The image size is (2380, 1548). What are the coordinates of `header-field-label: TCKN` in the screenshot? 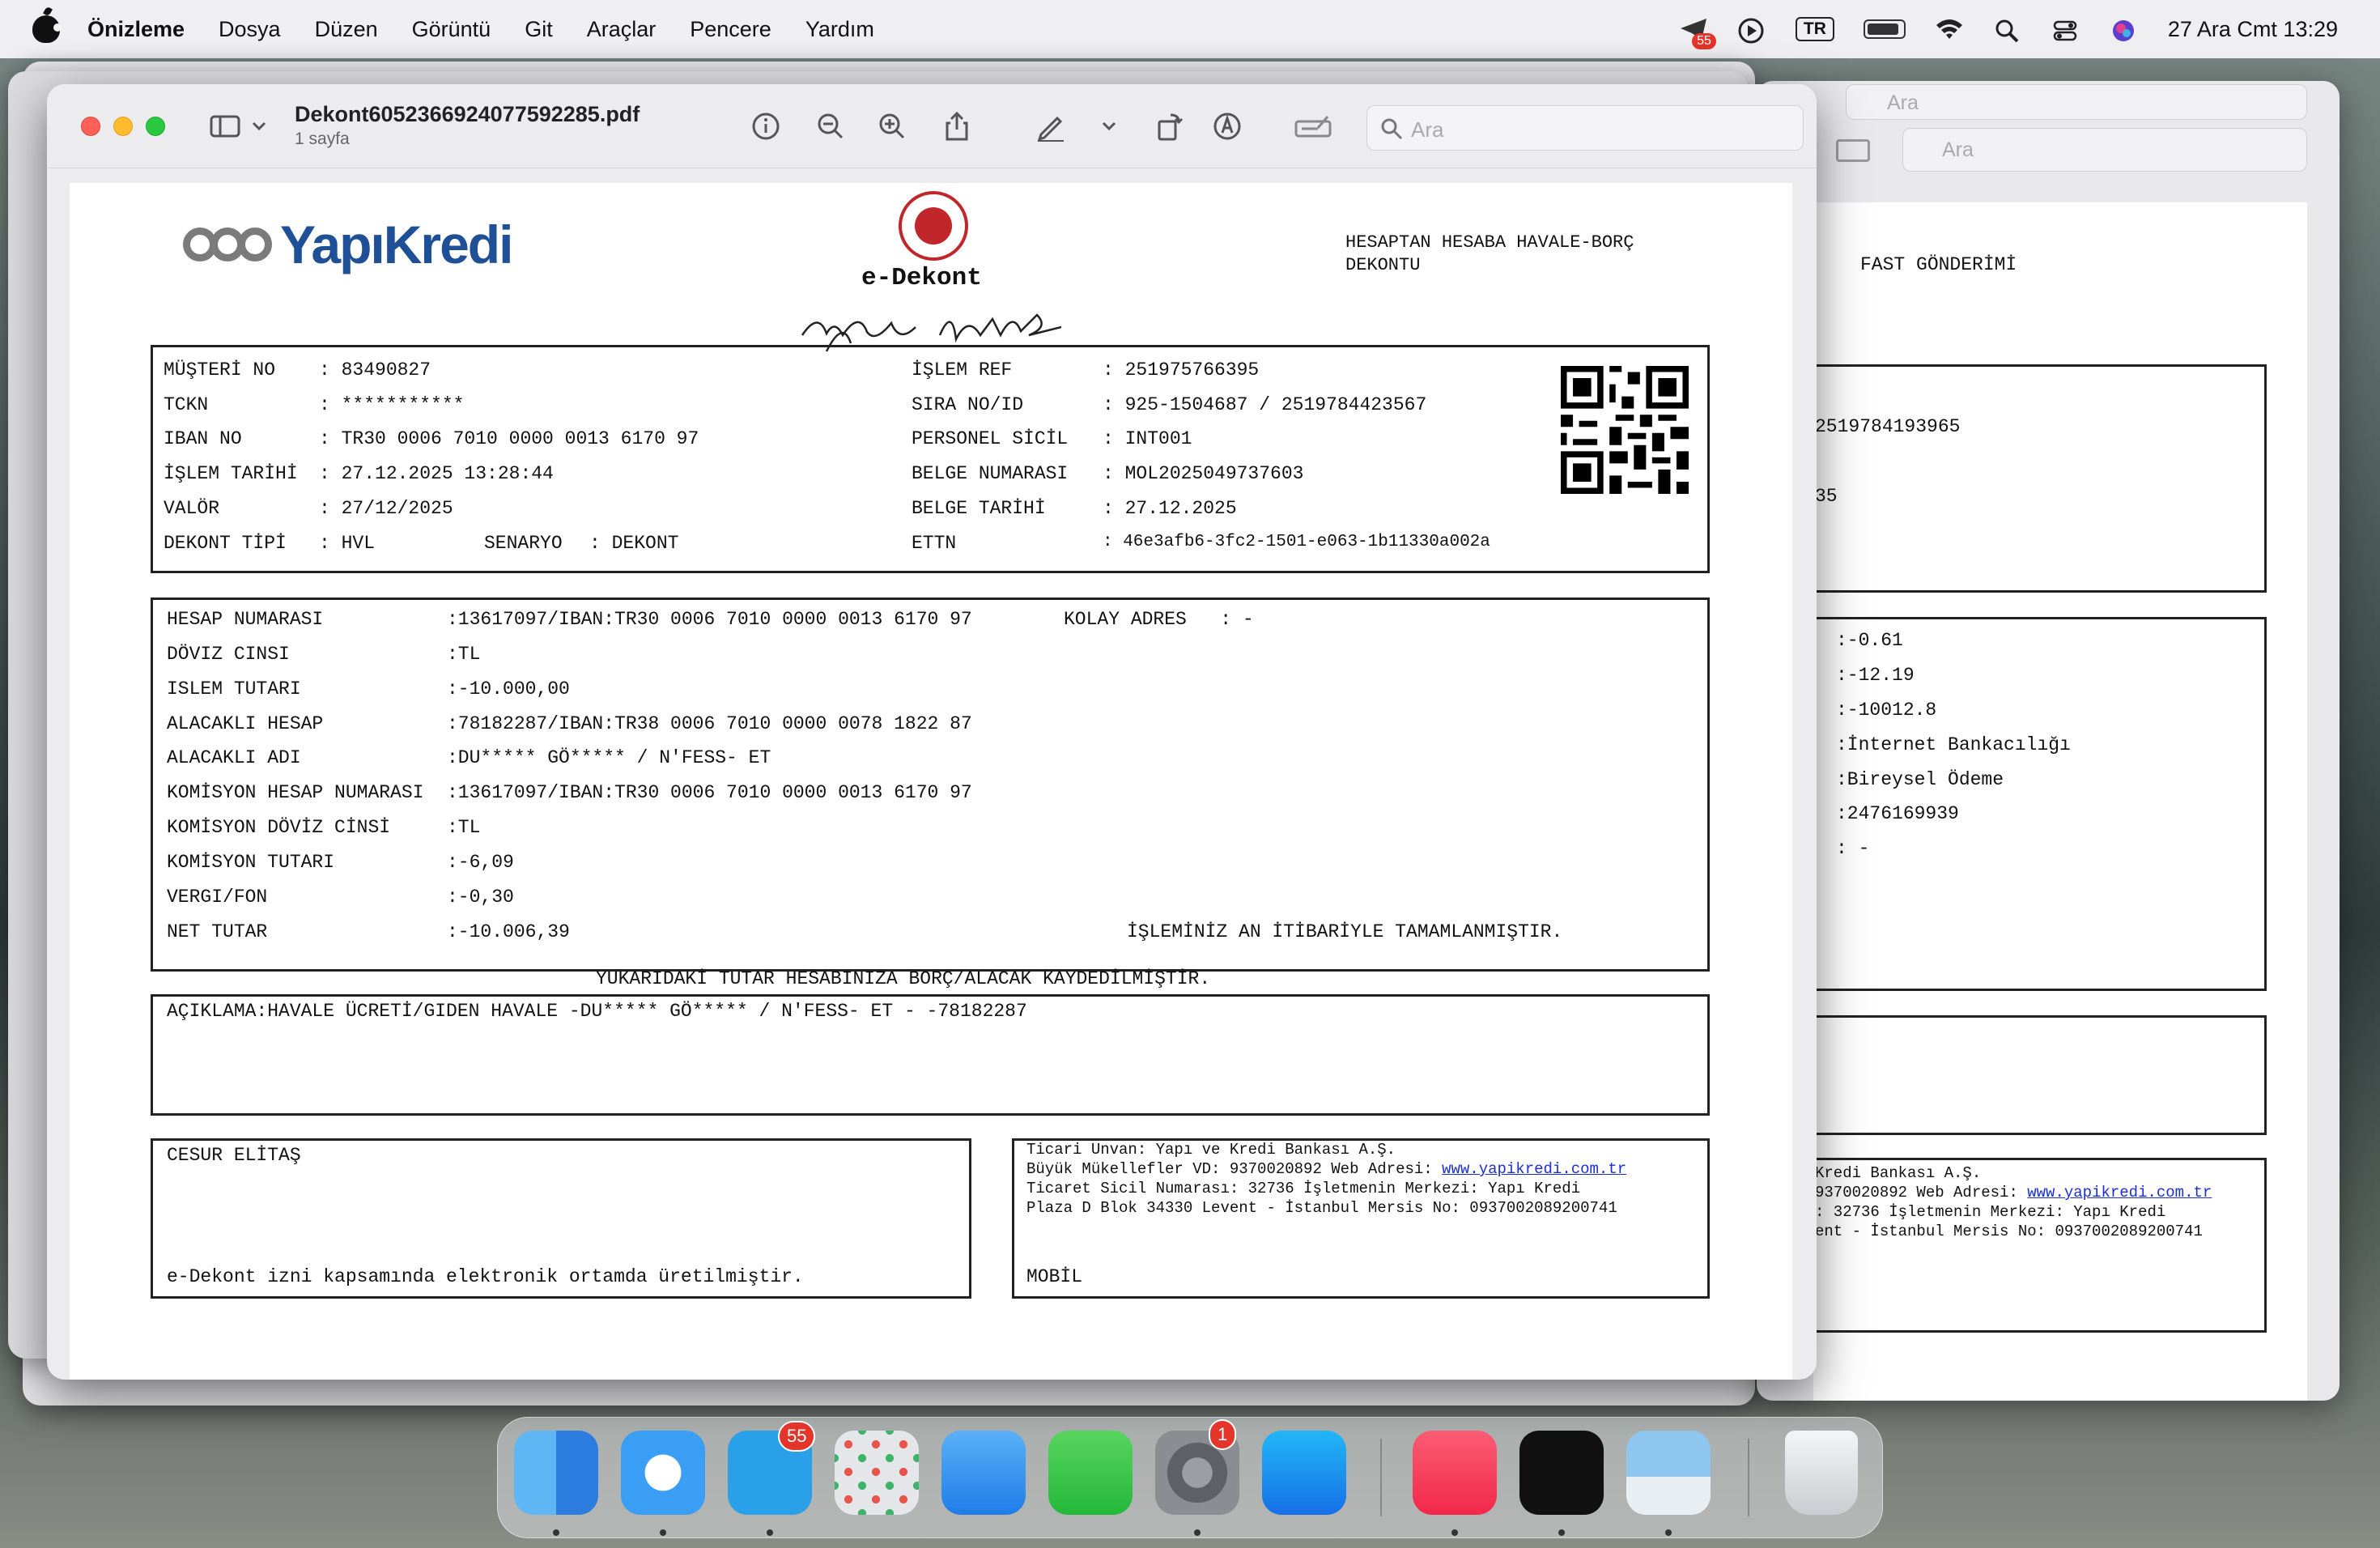 It's located at (187, 405).